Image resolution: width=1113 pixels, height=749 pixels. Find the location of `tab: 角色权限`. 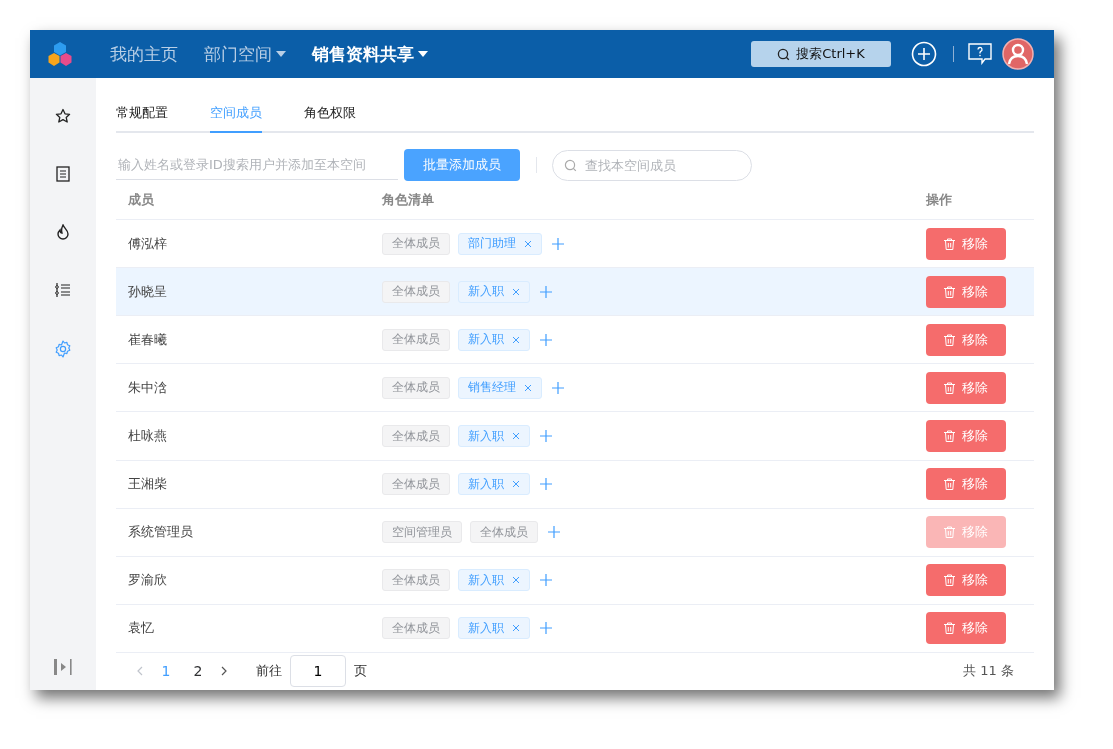

tab: 角色权限 is located at coordinates (330, 118).